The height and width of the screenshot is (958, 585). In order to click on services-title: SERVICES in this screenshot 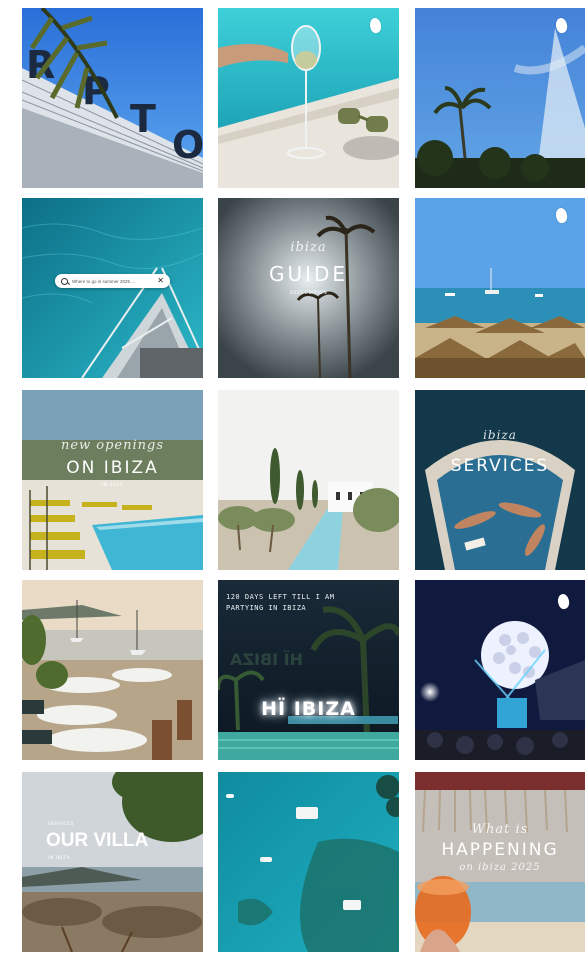, I will do `click(500, 466)`.